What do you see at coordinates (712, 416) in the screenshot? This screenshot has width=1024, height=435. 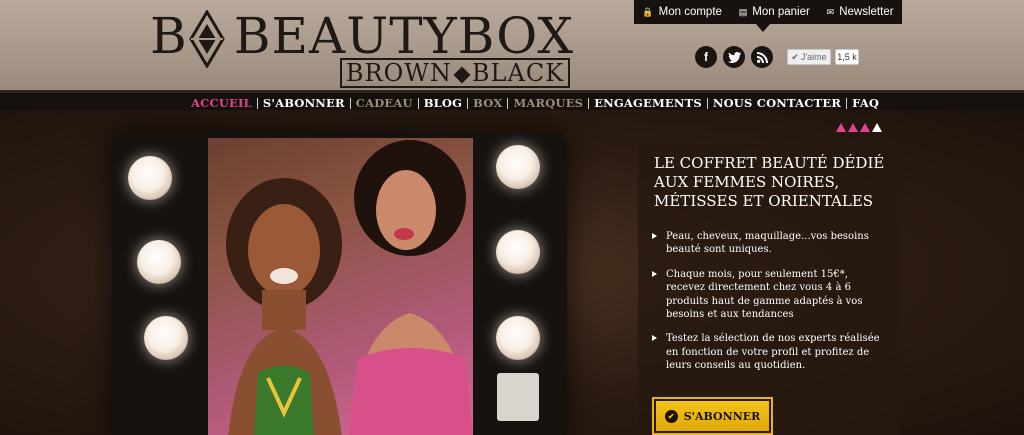 I see `subscribe-button: ✔ S'ABONNER` at bounding box center [712, 416].